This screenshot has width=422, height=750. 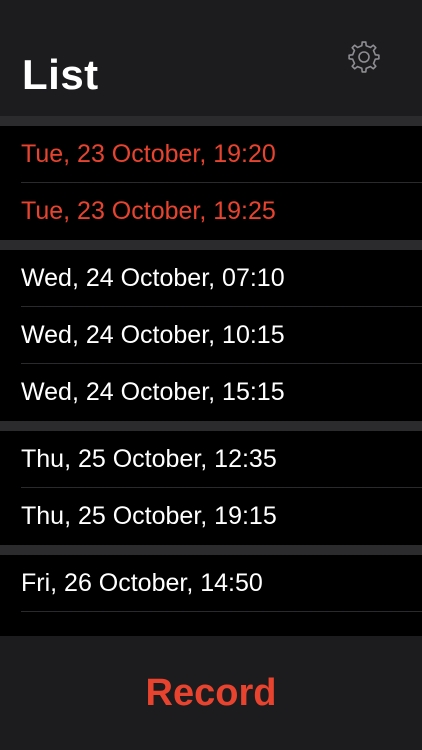 What do you see at coordinates (148, 154) in the screenshot?
I see `list-item-label: Tue, 23 October, 19:20` at bounding box center [148, 154].